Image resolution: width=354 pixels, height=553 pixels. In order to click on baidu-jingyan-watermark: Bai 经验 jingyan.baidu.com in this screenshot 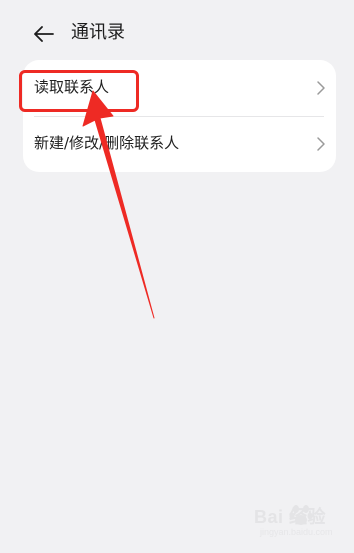, I will do `click(285, 519)`.